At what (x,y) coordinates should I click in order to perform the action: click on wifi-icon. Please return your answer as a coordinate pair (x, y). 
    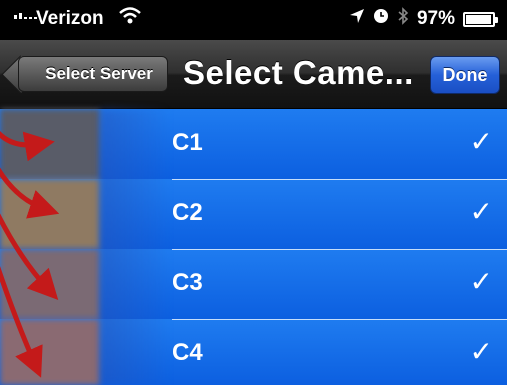
    Looking at the image, I should click on (130, 19).